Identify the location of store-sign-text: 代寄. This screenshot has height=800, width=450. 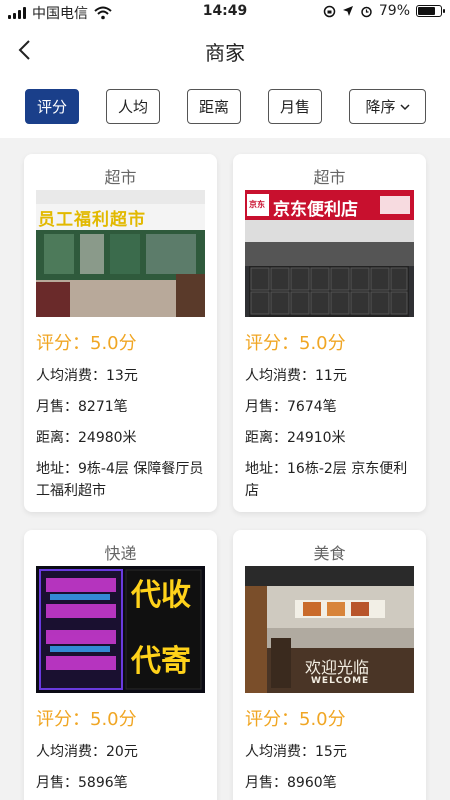
(161, 661).